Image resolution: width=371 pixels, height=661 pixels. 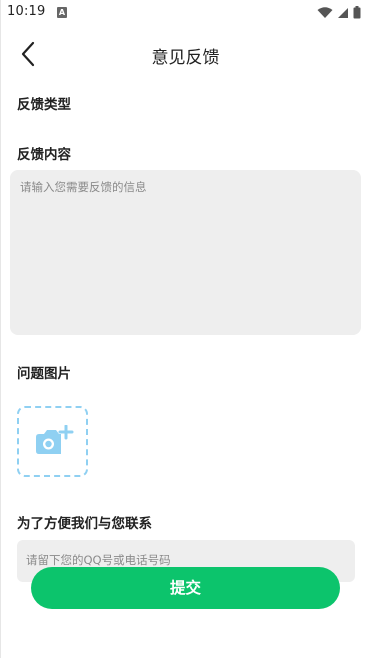 What do you see at coordinates (84, 524) in the screenshot?
I see `contact-label: 为了方便我们与您联系` at bounding box center [84, 524].